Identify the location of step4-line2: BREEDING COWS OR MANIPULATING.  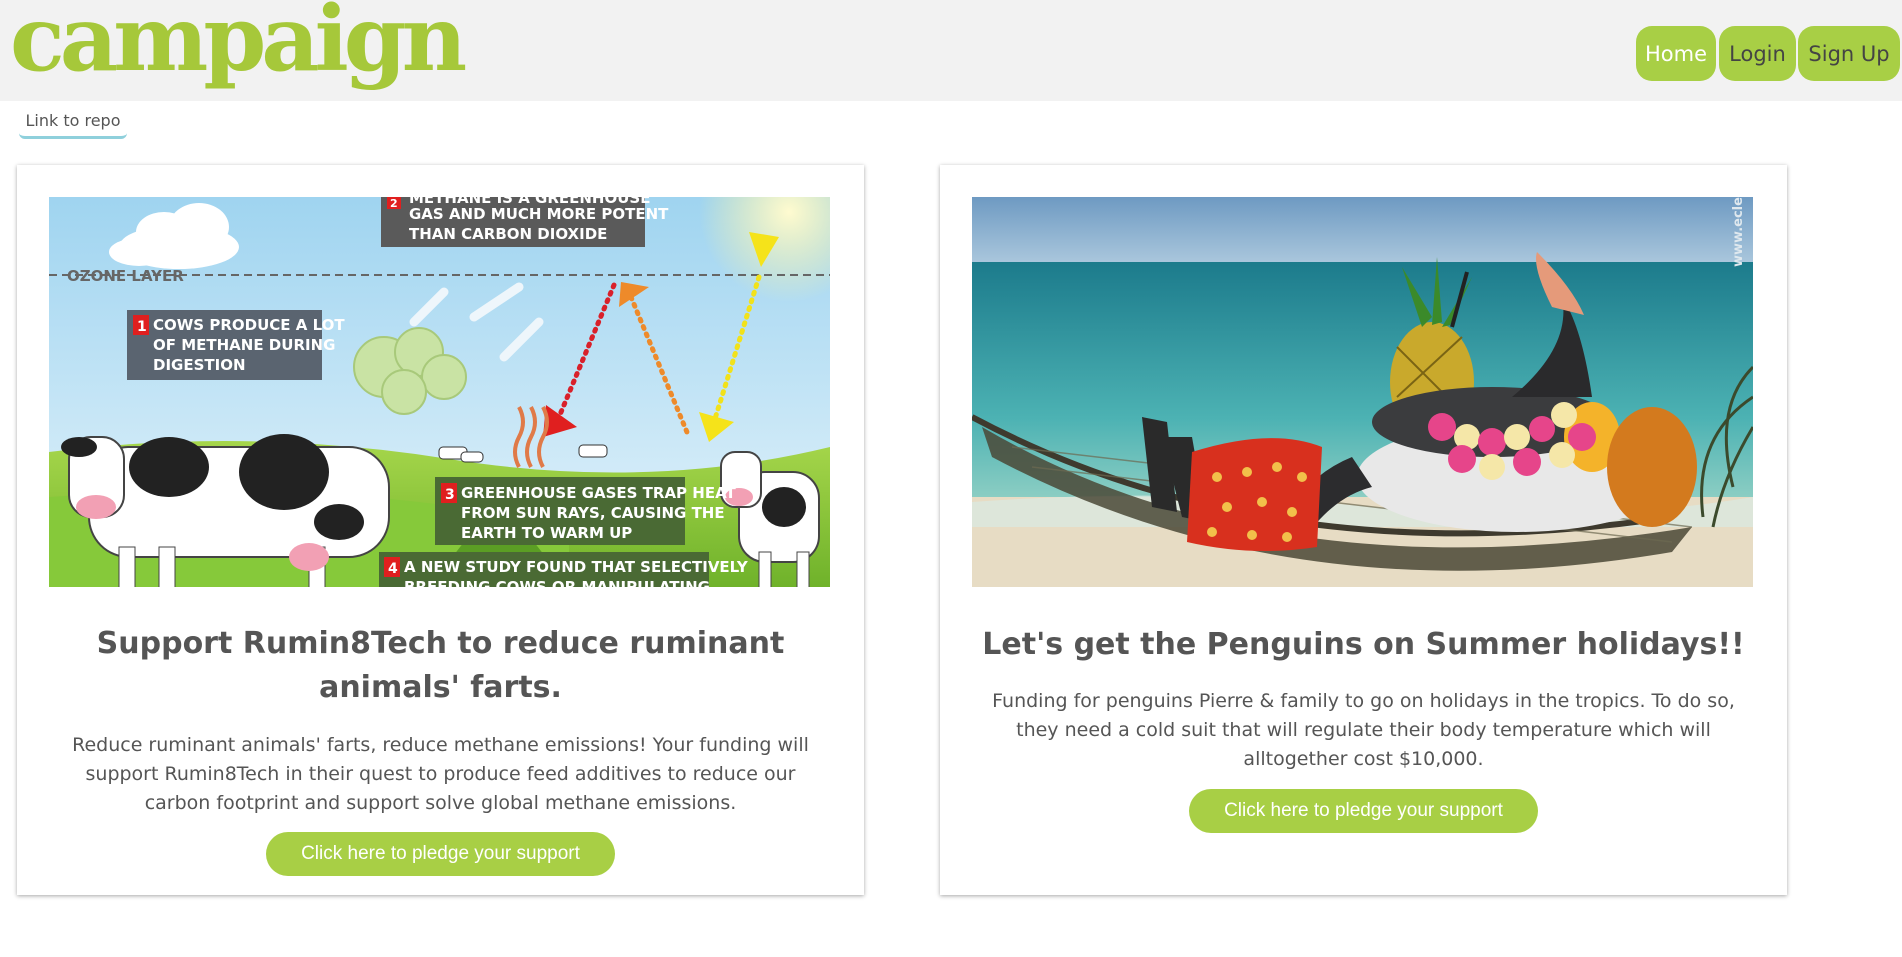
(557, 582).